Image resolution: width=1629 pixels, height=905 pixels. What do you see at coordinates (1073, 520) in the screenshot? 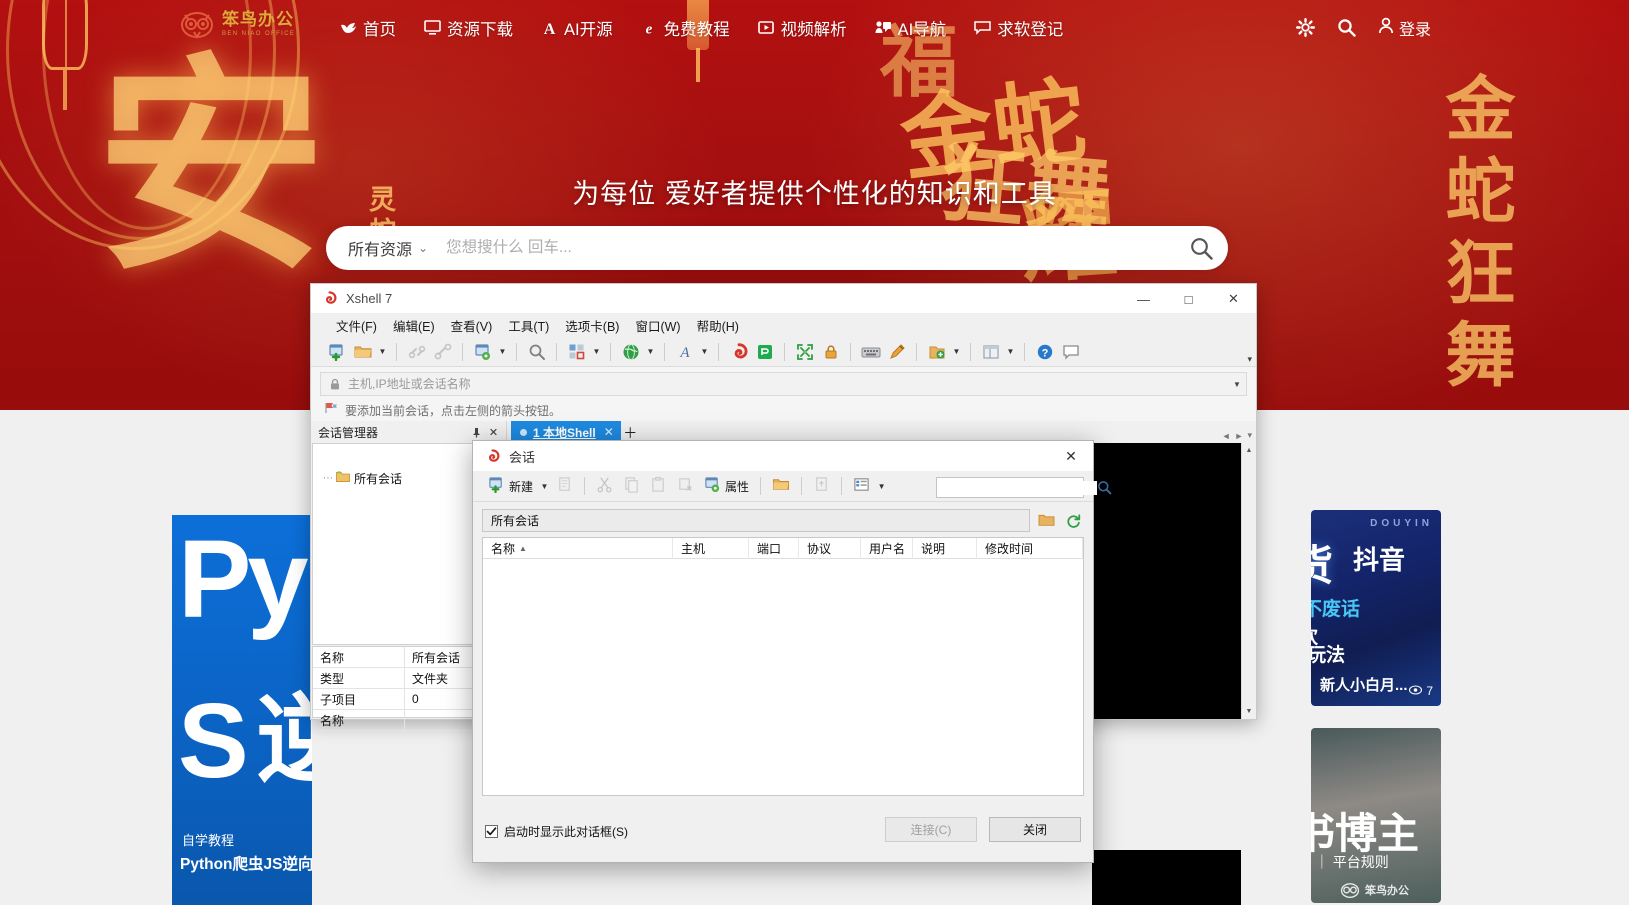
I see `refresh-icon` at bounding box center [1073, 520].